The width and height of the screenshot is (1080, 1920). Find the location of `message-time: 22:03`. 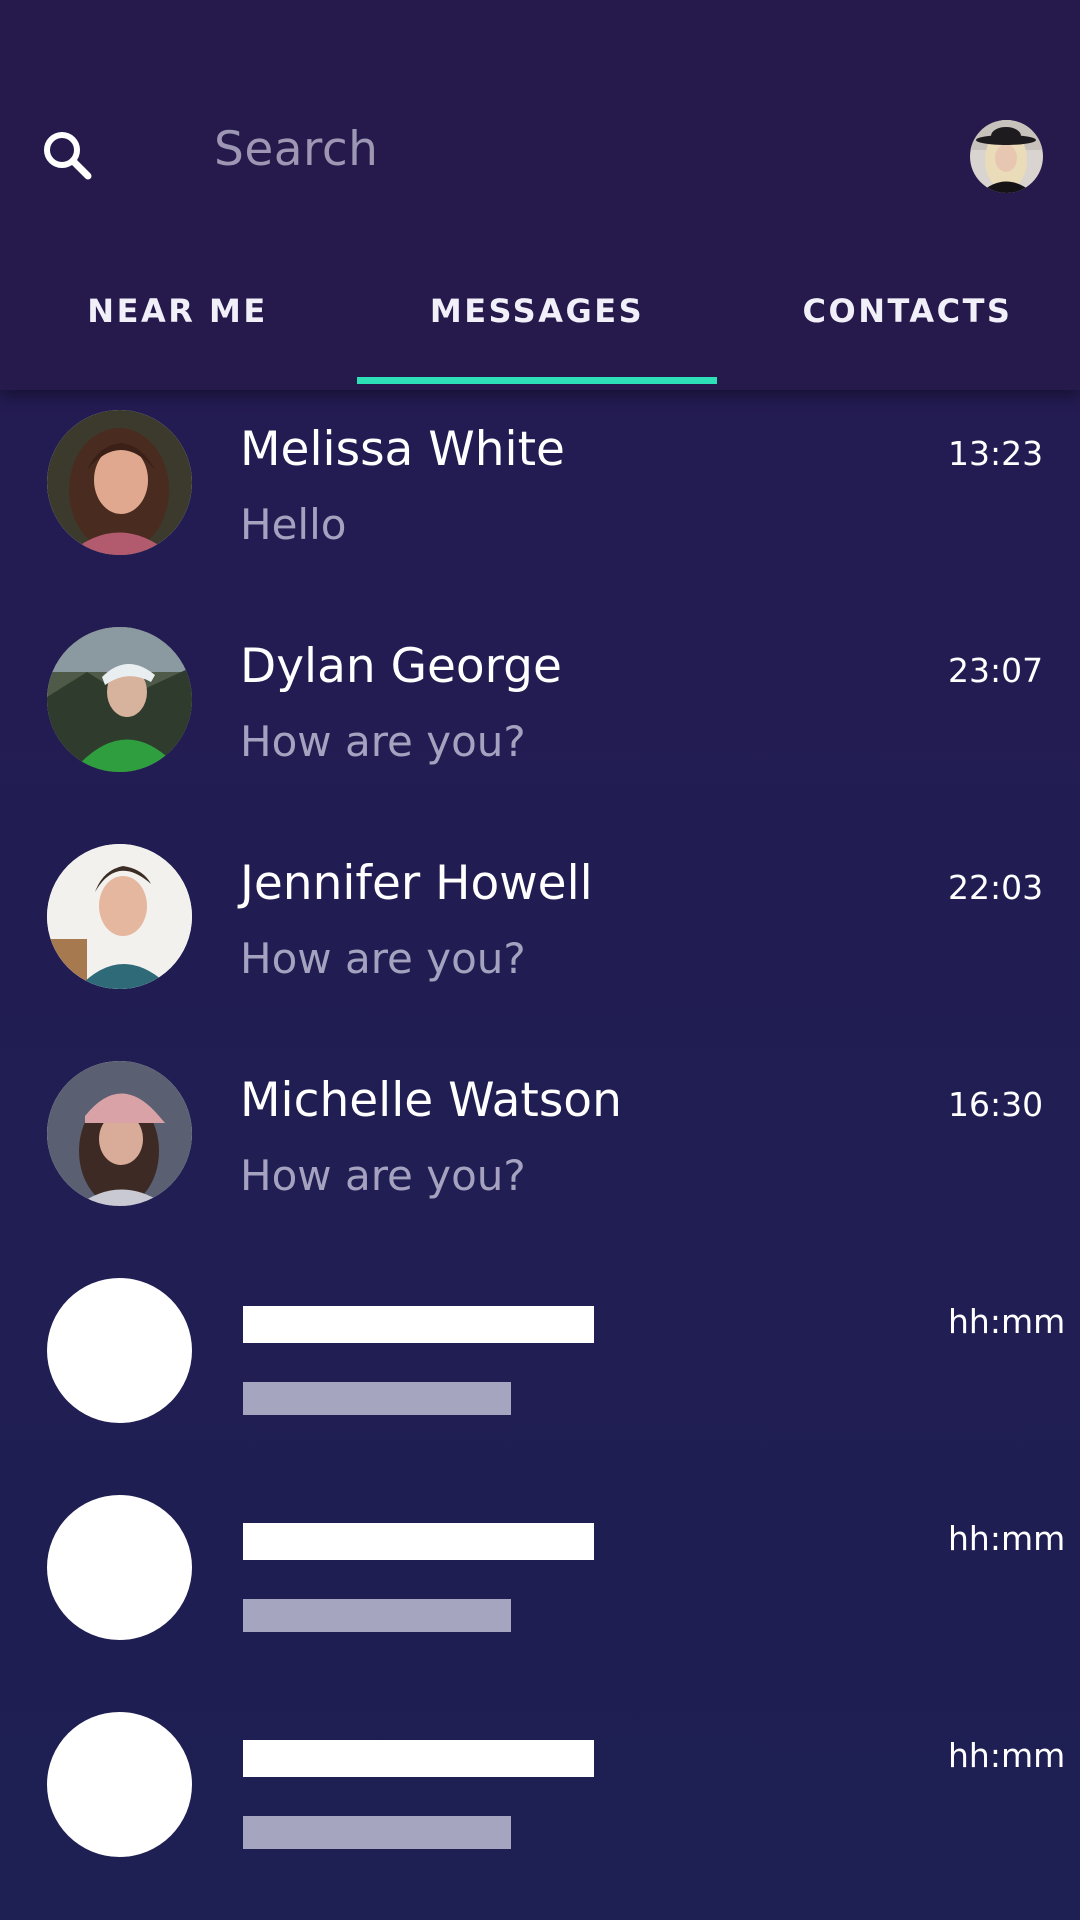

message-time: 22:03 is located at coordinates (996, 887).